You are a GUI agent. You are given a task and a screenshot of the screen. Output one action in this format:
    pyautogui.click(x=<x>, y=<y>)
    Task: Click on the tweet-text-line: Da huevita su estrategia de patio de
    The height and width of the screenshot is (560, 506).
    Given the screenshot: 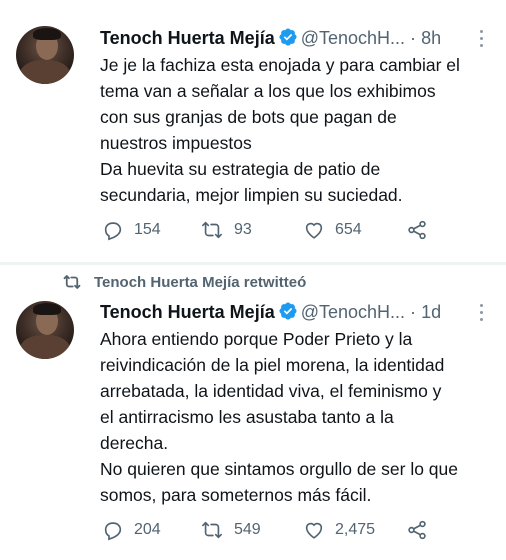 What is the action you would take?
    pyautogui.click(x=240, y=169)
    